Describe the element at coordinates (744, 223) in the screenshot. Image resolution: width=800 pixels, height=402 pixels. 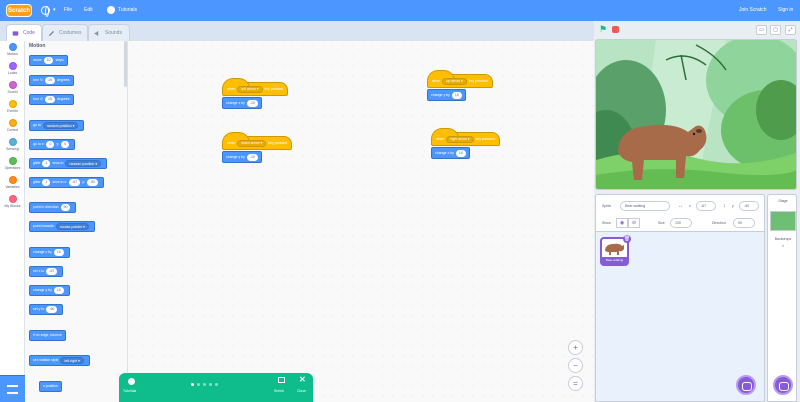
I see `direction-input: 90` at that location.